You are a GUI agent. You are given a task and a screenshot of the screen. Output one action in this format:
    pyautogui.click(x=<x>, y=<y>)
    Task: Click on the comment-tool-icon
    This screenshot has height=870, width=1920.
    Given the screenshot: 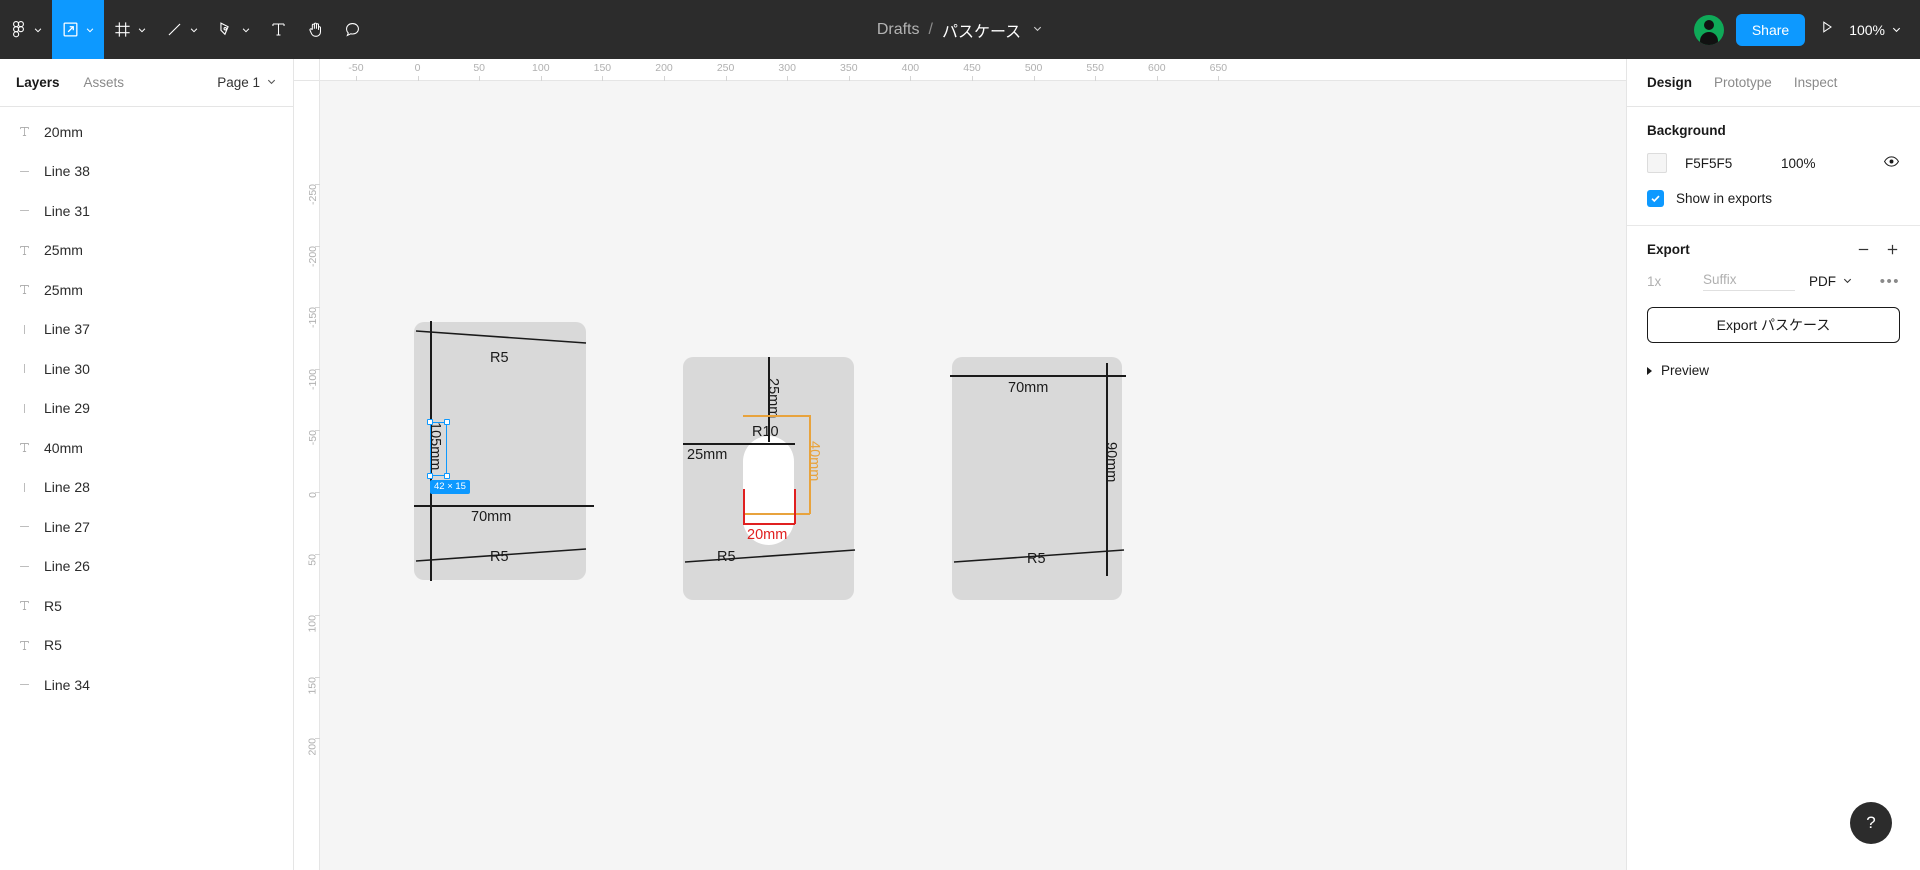 What is the action you would take?
    pyautogui.click(x=352, y=29)
    